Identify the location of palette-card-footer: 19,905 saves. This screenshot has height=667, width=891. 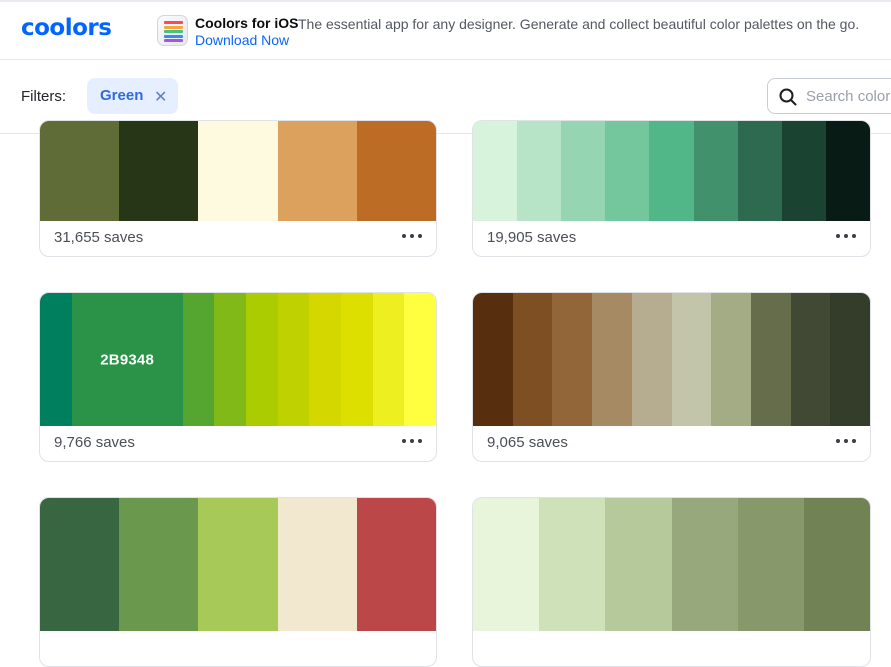
(671, 238).